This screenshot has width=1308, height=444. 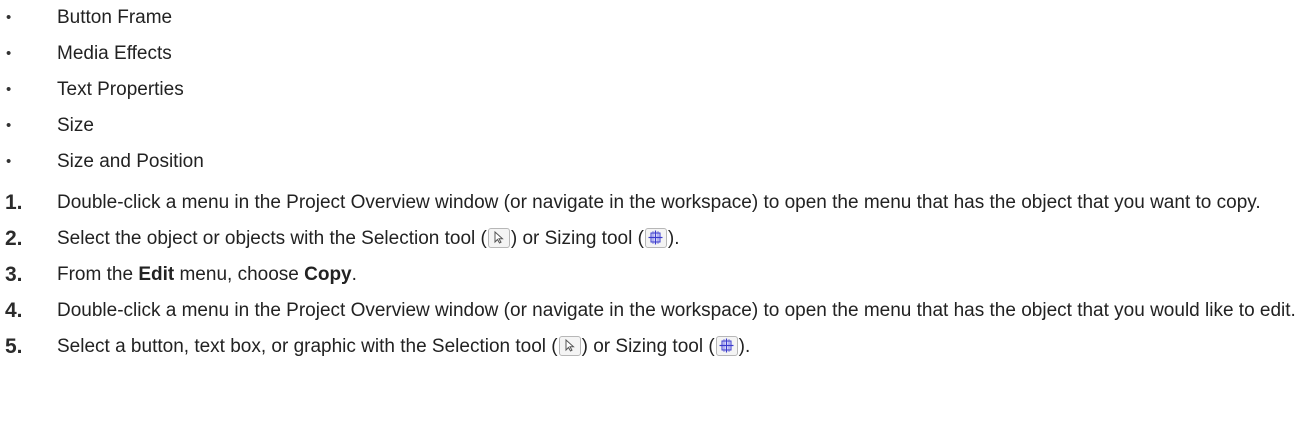 What do you see at coordinates (114, 53) in the screenshot?
I see `list-item-text: Media Effects` at bounding box center [114, 53].